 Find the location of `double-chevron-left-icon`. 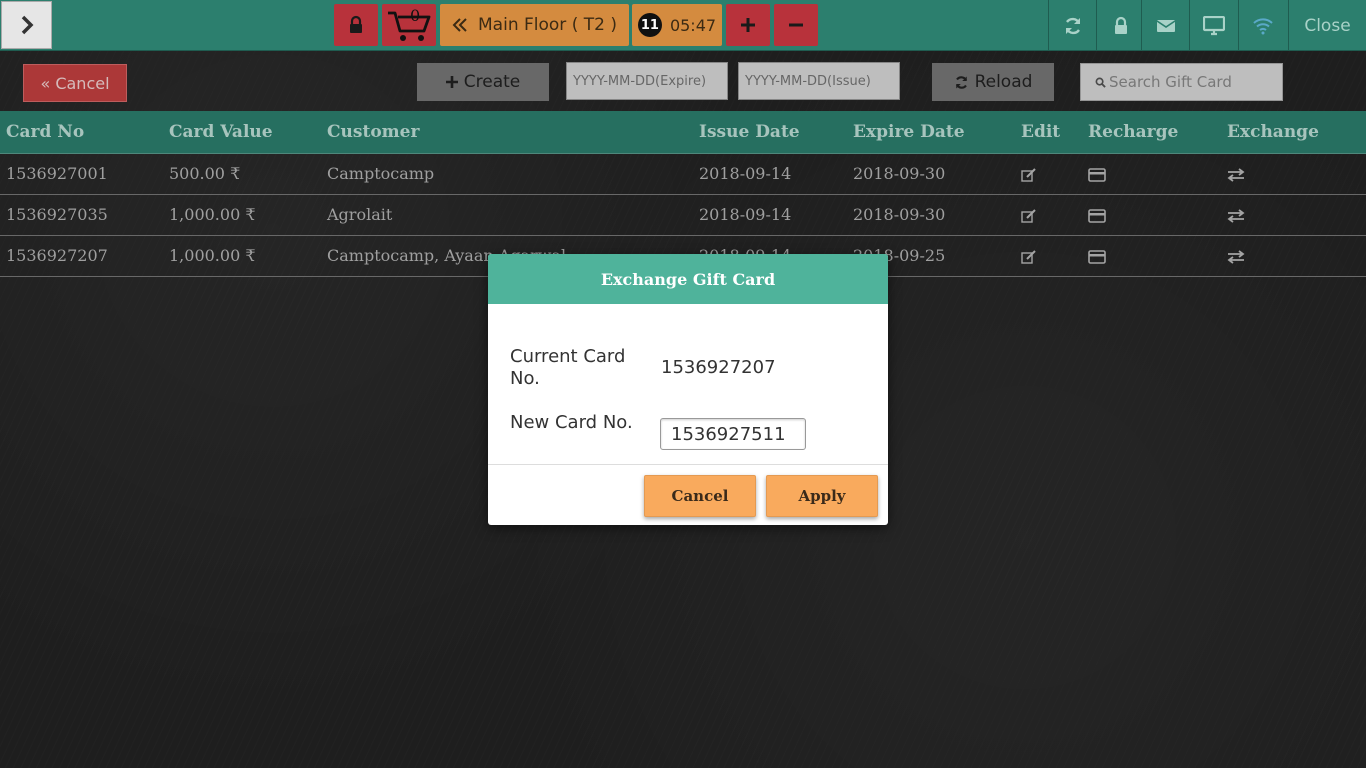

double-chevron-left-icon is located at coordinates (459, 25).